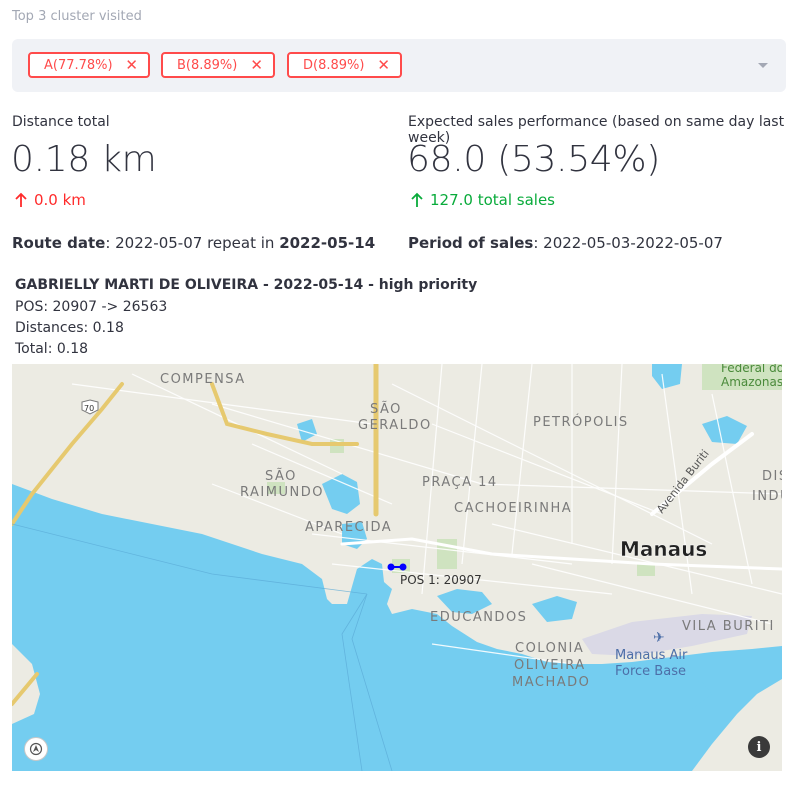 The image size is (795, 801). I want to click on period-of-sales-line: Period of sales: 2022-05-03-2022-05-07, so click(565, 243).